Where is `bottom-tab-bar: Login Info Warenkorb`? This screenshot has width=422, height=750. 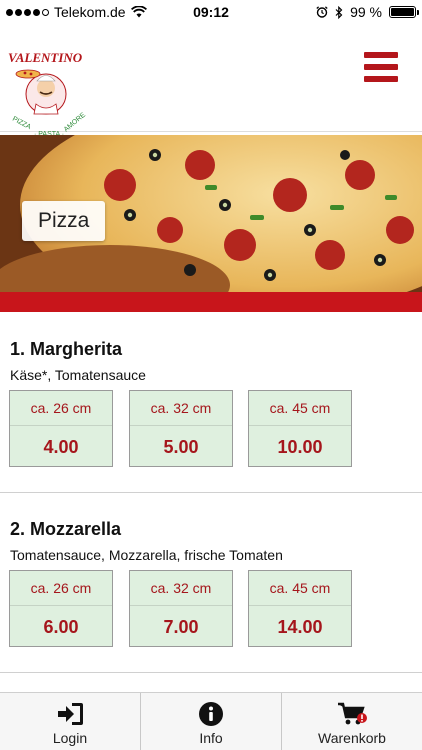 bottom-tab-bar: Login Info Warenkorb is located at coordinates (211, 721).